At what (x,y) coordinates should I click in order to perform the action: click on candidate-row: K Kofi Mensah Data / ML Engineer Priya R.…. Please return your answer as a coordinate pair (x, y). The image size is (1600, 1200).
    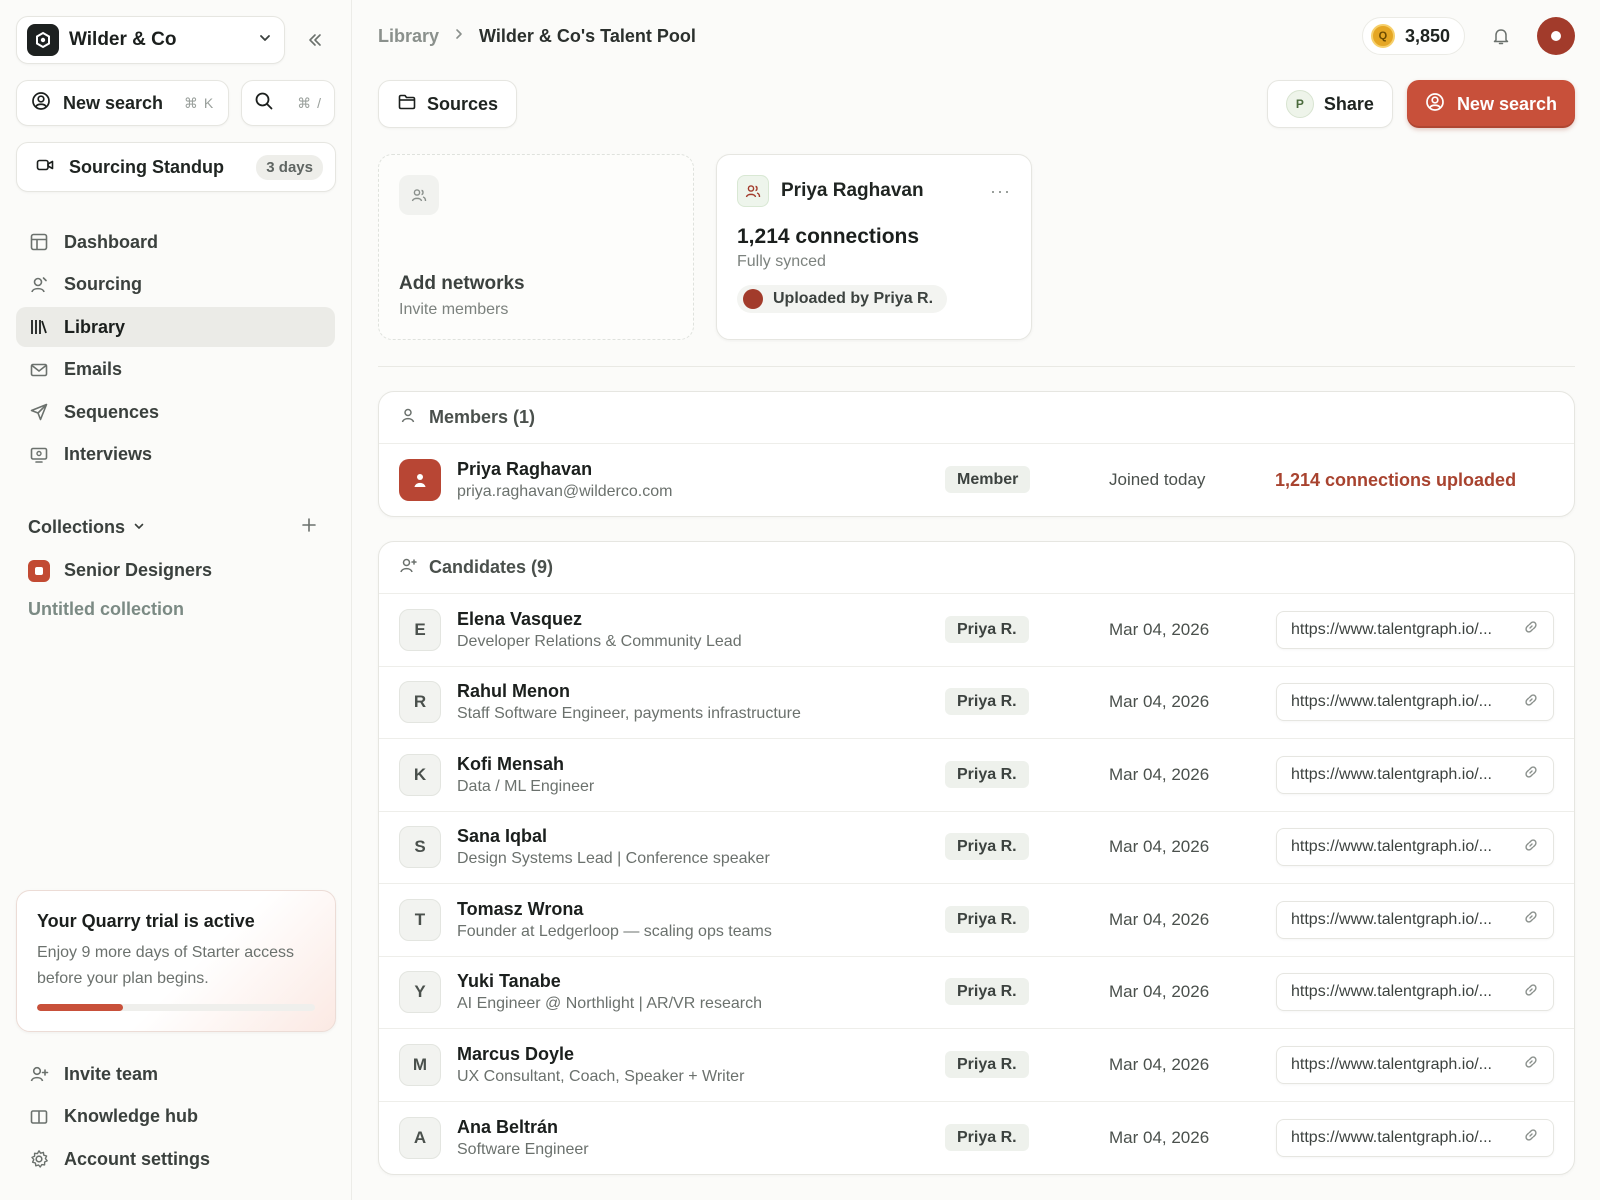
    Looking at the image, I should click on (976, 775).